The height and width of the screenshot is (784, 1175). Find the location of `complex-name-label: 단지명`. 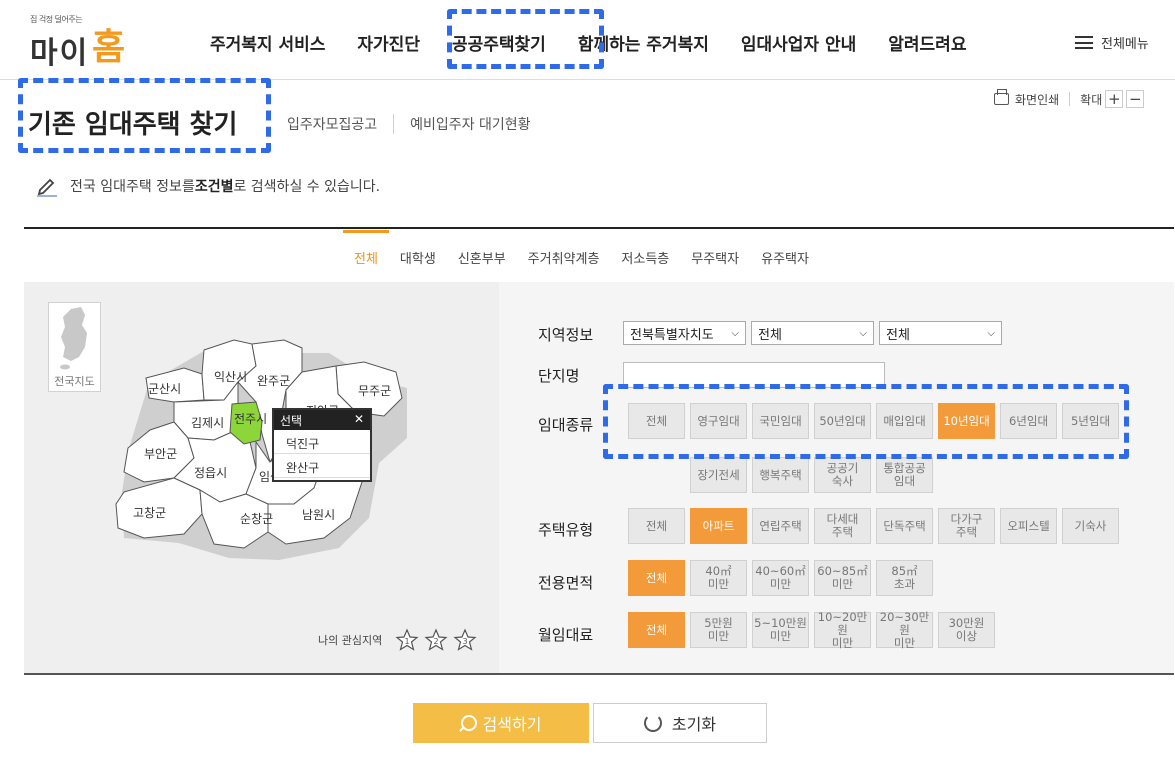

complex-name-label: 단지명 is located at coordinates (559, 376).